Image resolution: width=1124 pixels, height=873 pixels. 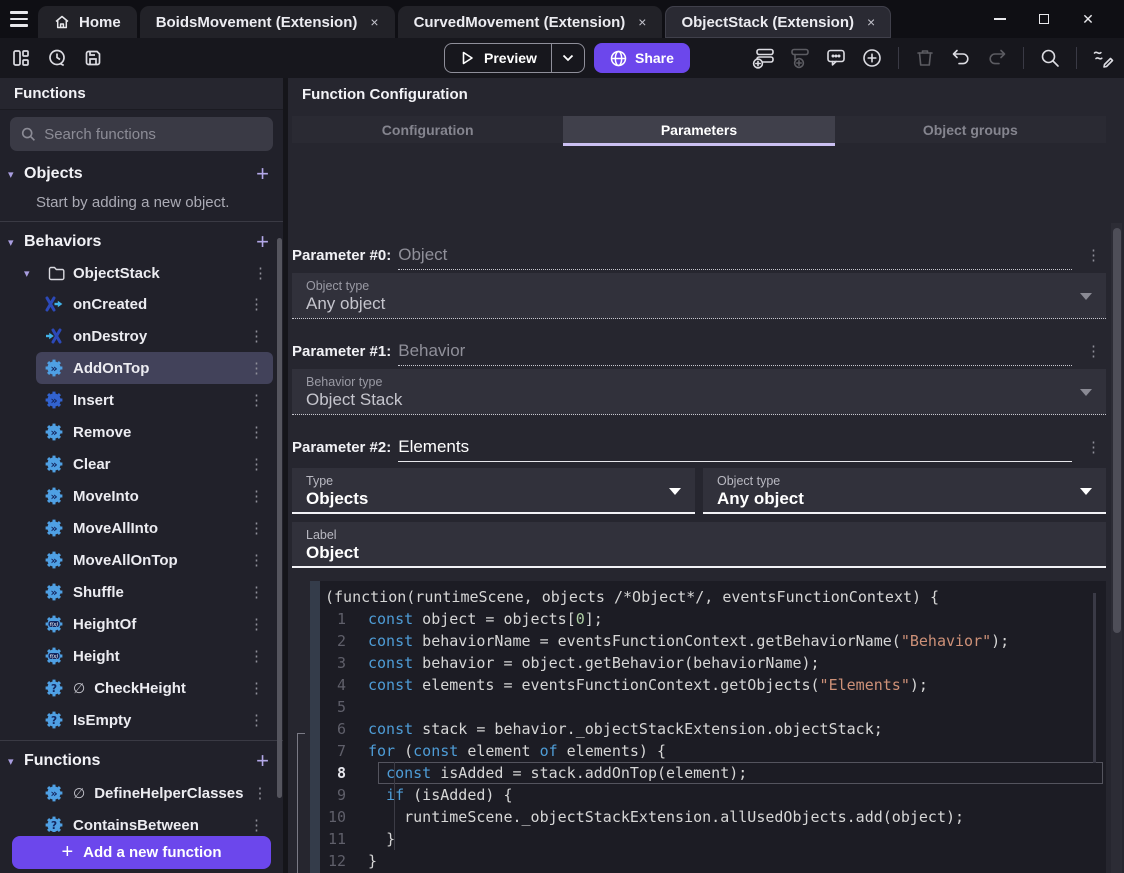 What do you see at coordinates (1094, 678) in the screenshot?
I see `editor-scrollbar-thumb` at bounding box center [1094, 678].